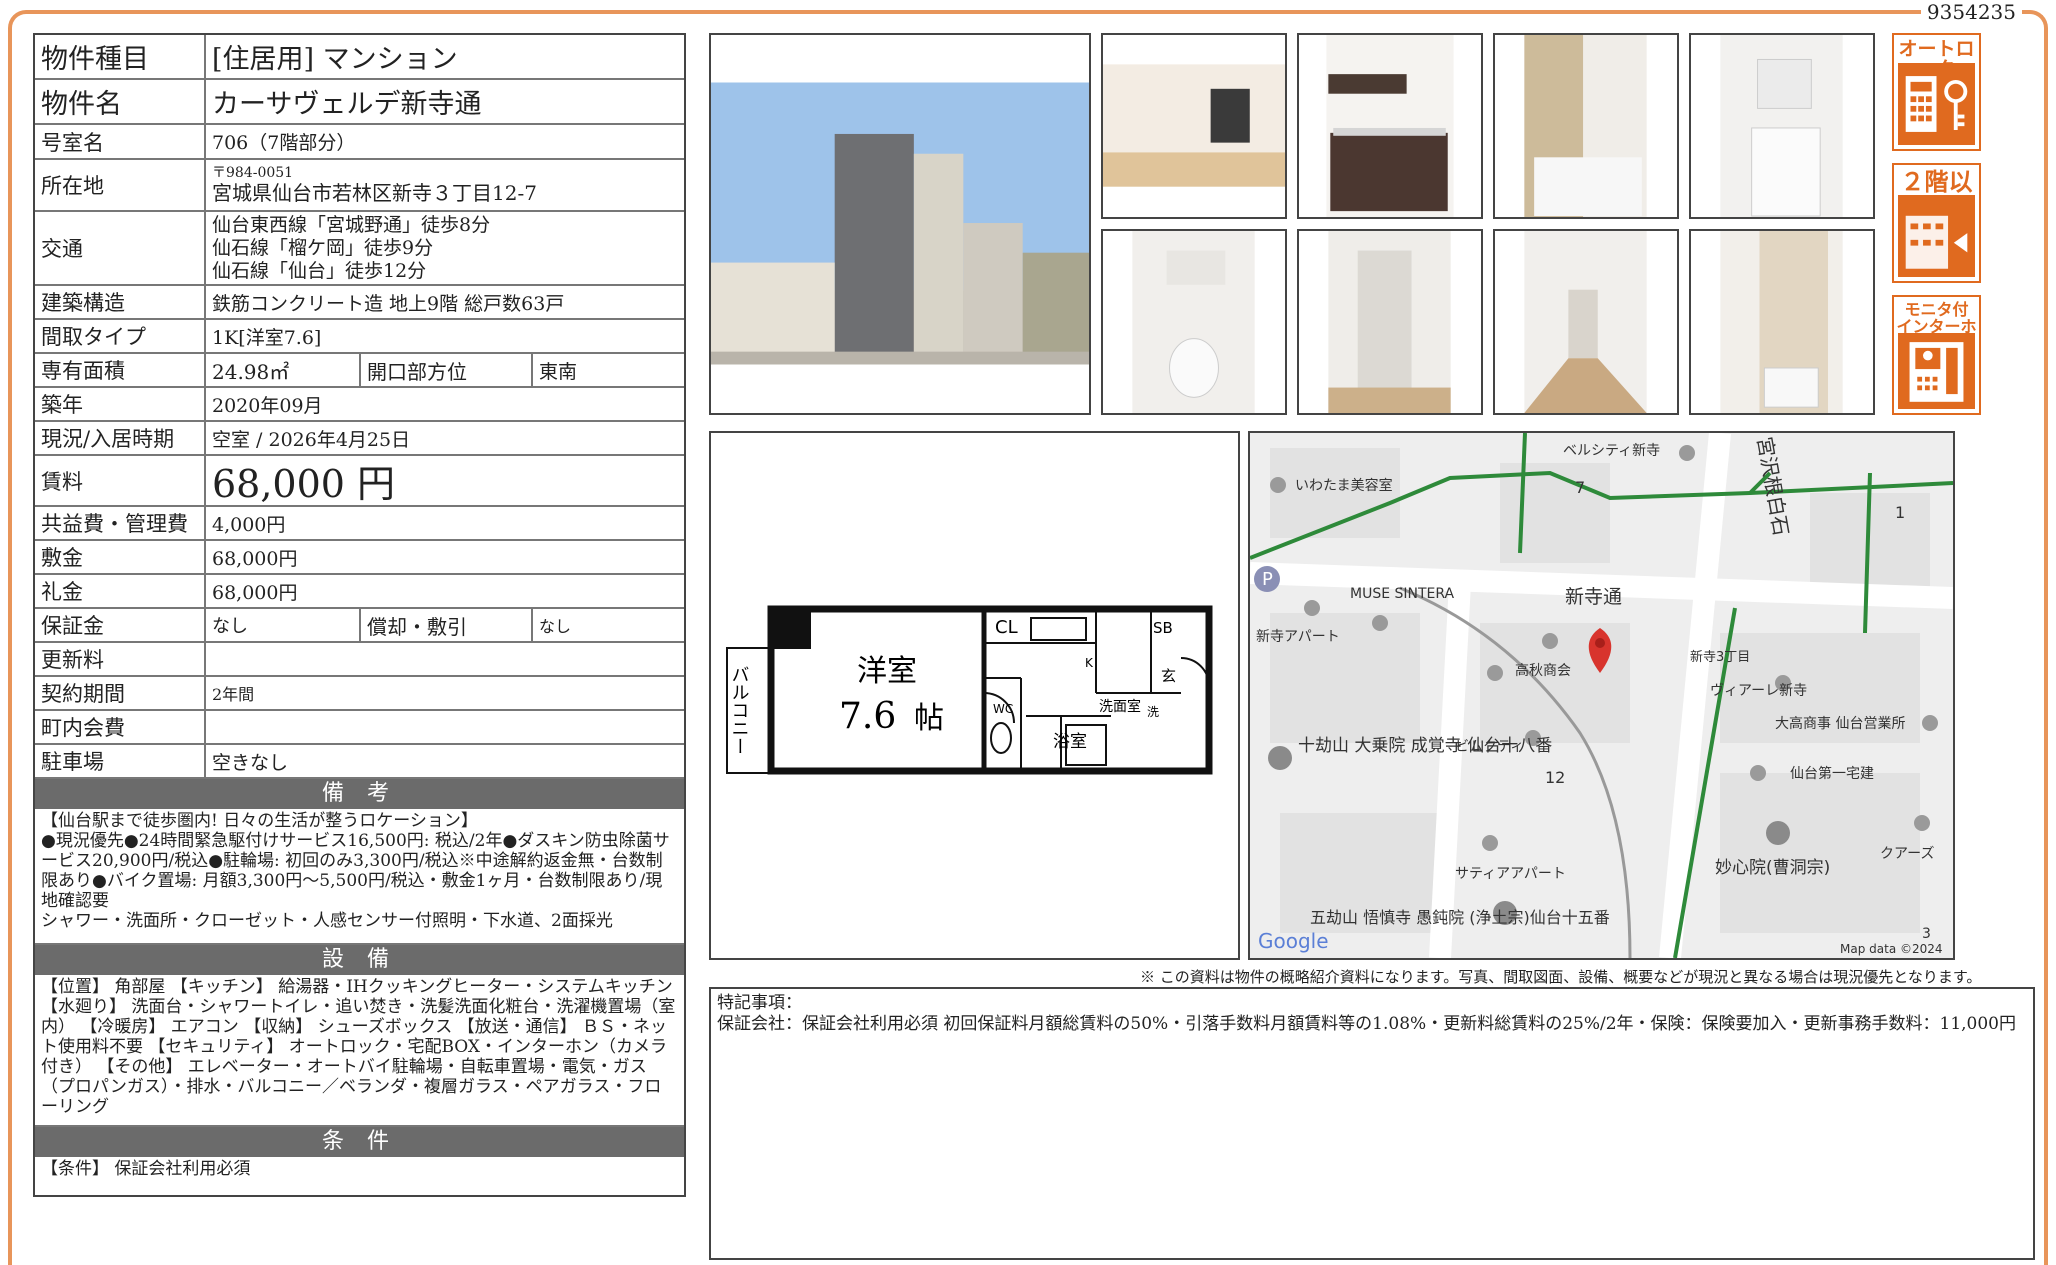  Describe the element at coordinates (120, 625) in the screenshot. I see `guarantee-label: 保証金` at that location.